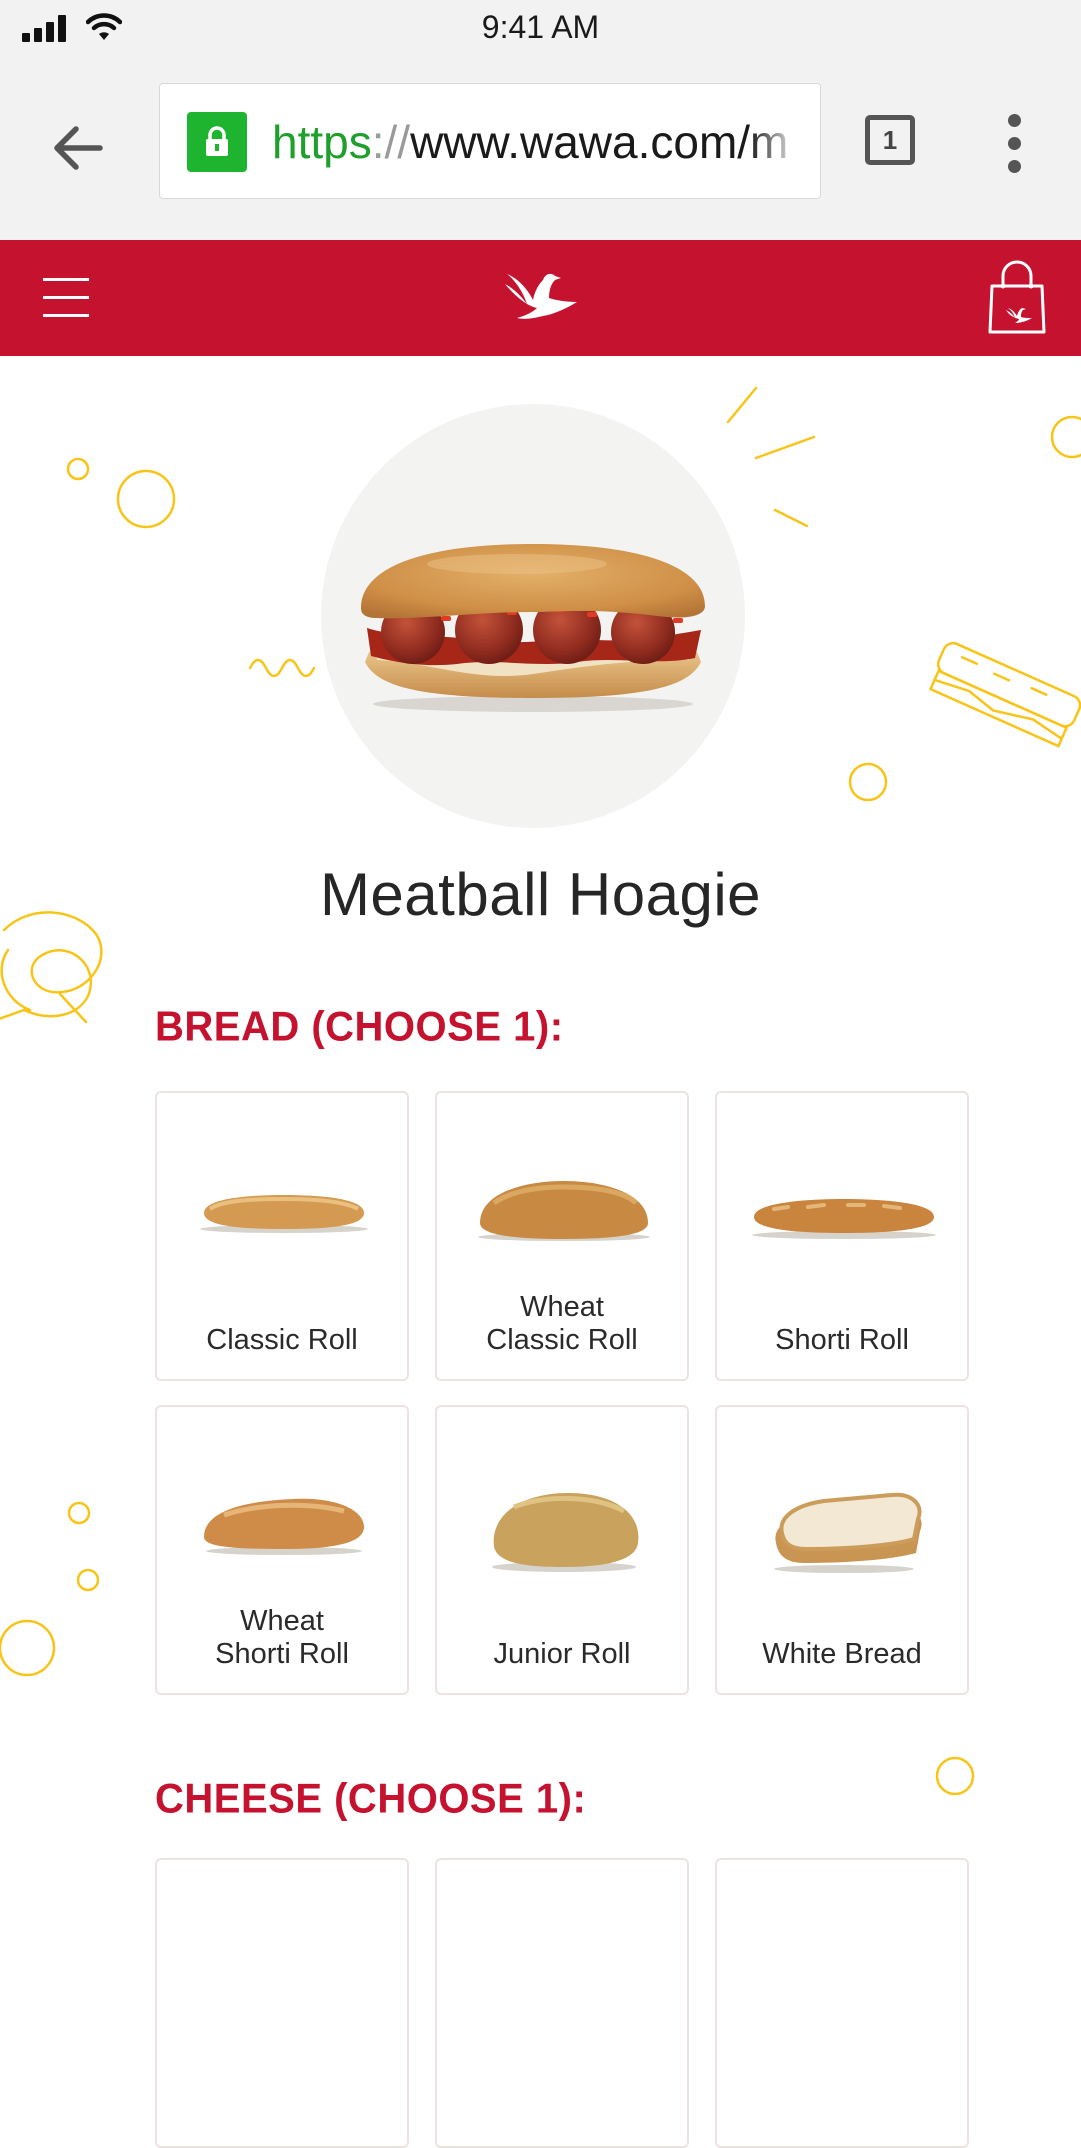  I want to click on tab-switcher-button: 1, so click(890, 140).